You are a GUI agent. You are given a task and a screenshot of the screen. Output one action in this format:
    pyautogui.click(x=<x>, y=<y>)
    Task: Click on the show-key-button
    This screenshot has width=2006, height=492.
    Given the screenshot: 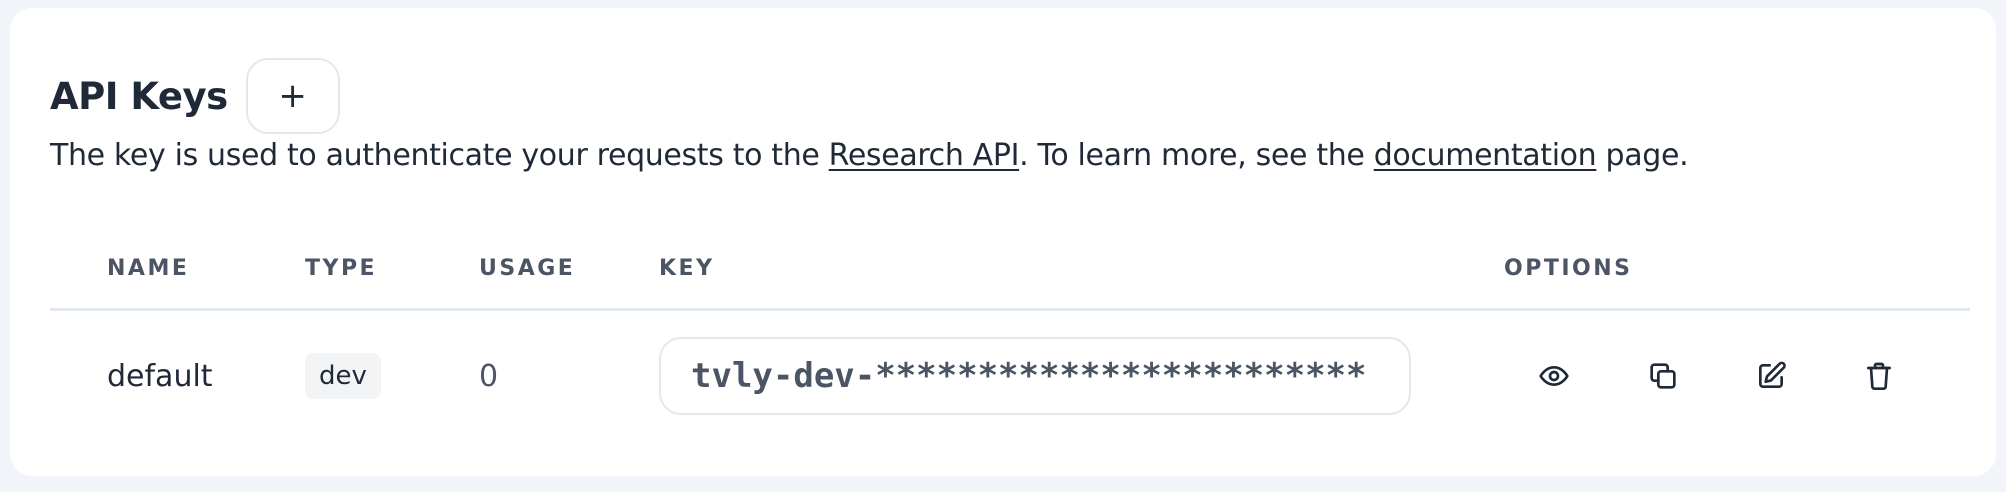 What is the action you would take?
    pyautogui.click(x=1554, y=376)
    